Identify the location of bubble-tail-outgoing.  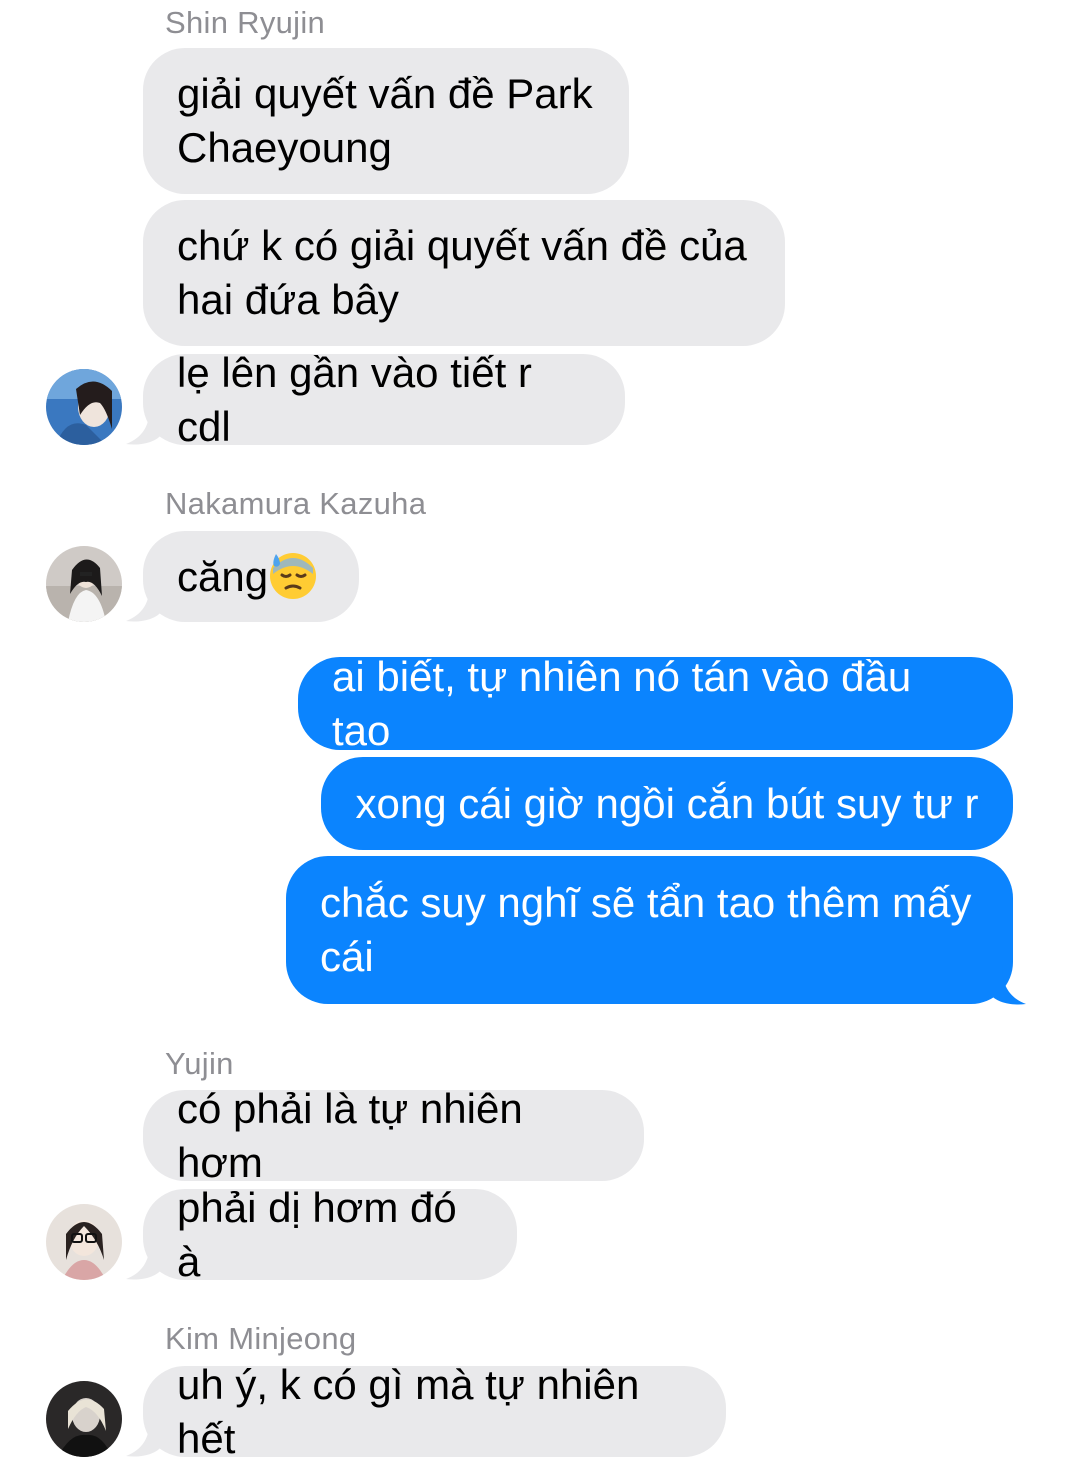
(1008, 985).